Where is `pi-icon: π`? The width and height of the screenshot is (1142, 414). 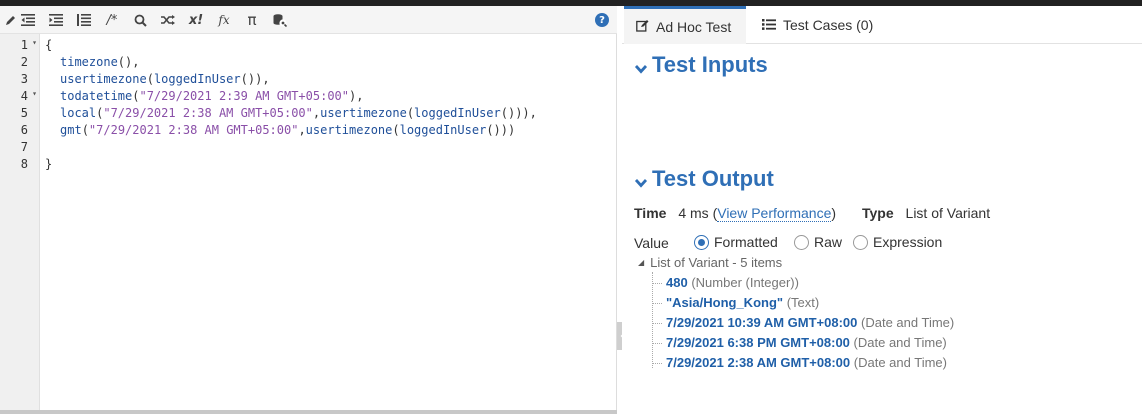 pi-icon: π is located at coordinates (252, 20).